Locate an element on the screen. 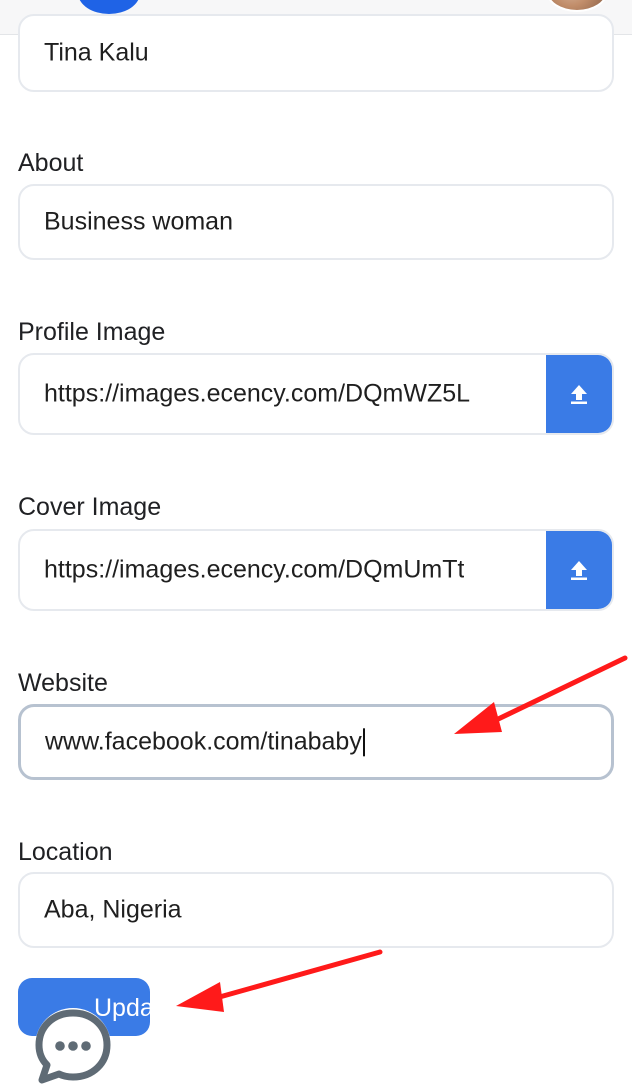  website-field-value: www.facebook.com/tinababy is located at coordinates (203, 741).